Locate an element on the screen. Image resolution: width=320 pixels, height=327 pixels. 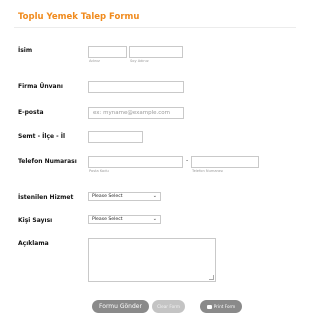
form-title: Toplu Yemek Talep Formu is located at coordinates (79, 17).